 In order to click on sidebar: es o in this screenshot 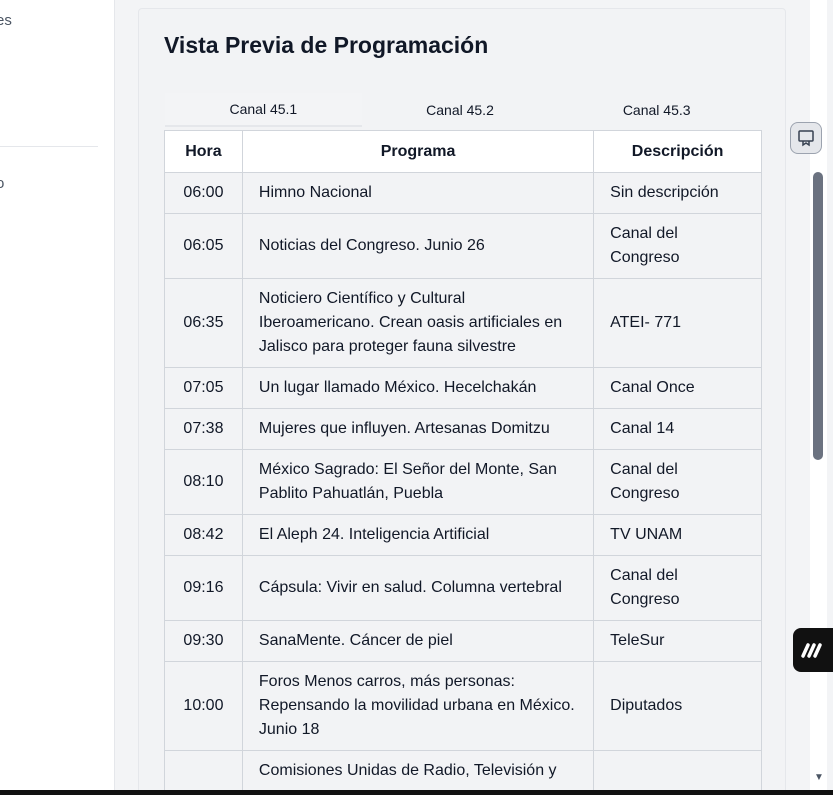, I will do `click(57, 395)`.